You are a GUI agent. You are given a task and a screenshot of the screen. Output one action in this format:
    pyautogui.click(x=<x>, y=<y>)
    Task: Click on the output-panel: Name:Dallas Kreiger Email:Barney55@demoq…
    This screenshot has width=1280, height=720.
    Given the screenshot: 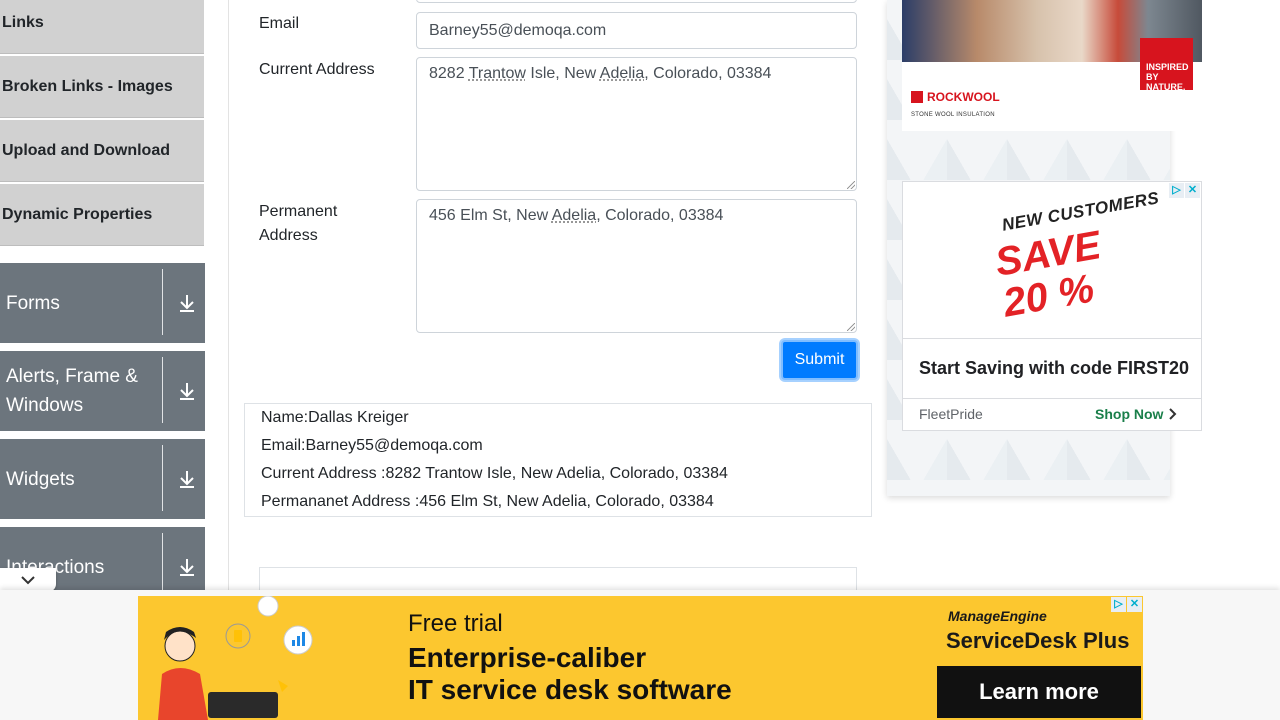 What is the action you would take?
    pyautogui.click(x=558, y=460)
    